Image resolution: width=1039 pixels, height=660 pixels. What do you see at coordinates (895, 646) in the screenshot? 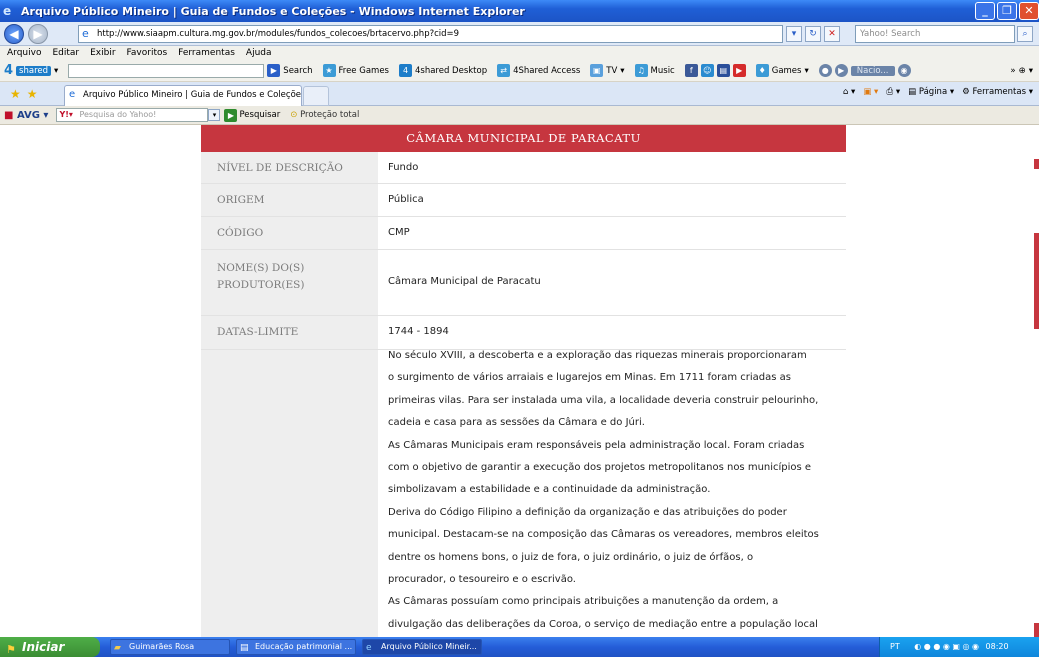
I see `language-indicator: PT` at bounding box center [895, 646].